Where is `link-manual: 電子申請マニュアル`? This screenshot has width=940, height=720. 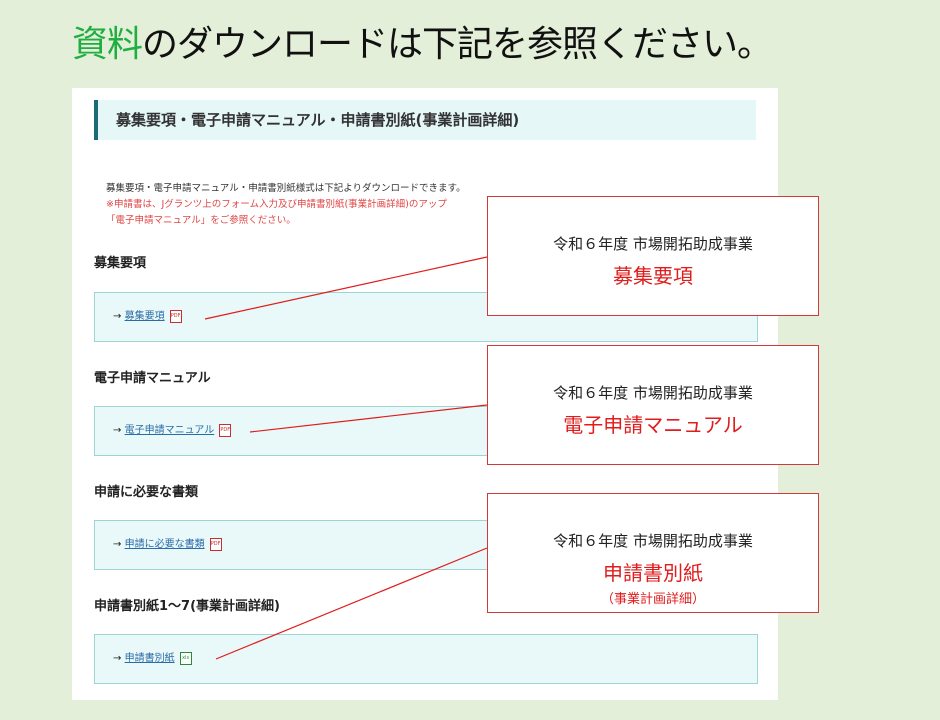
link-manual: 電子申請マニュアル is located at coordinates (170, 430).